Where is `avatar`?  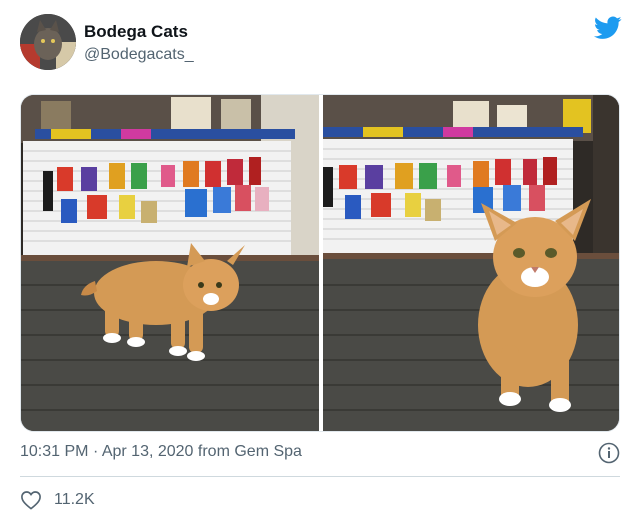 avatar is located at coordinates (48, 42).